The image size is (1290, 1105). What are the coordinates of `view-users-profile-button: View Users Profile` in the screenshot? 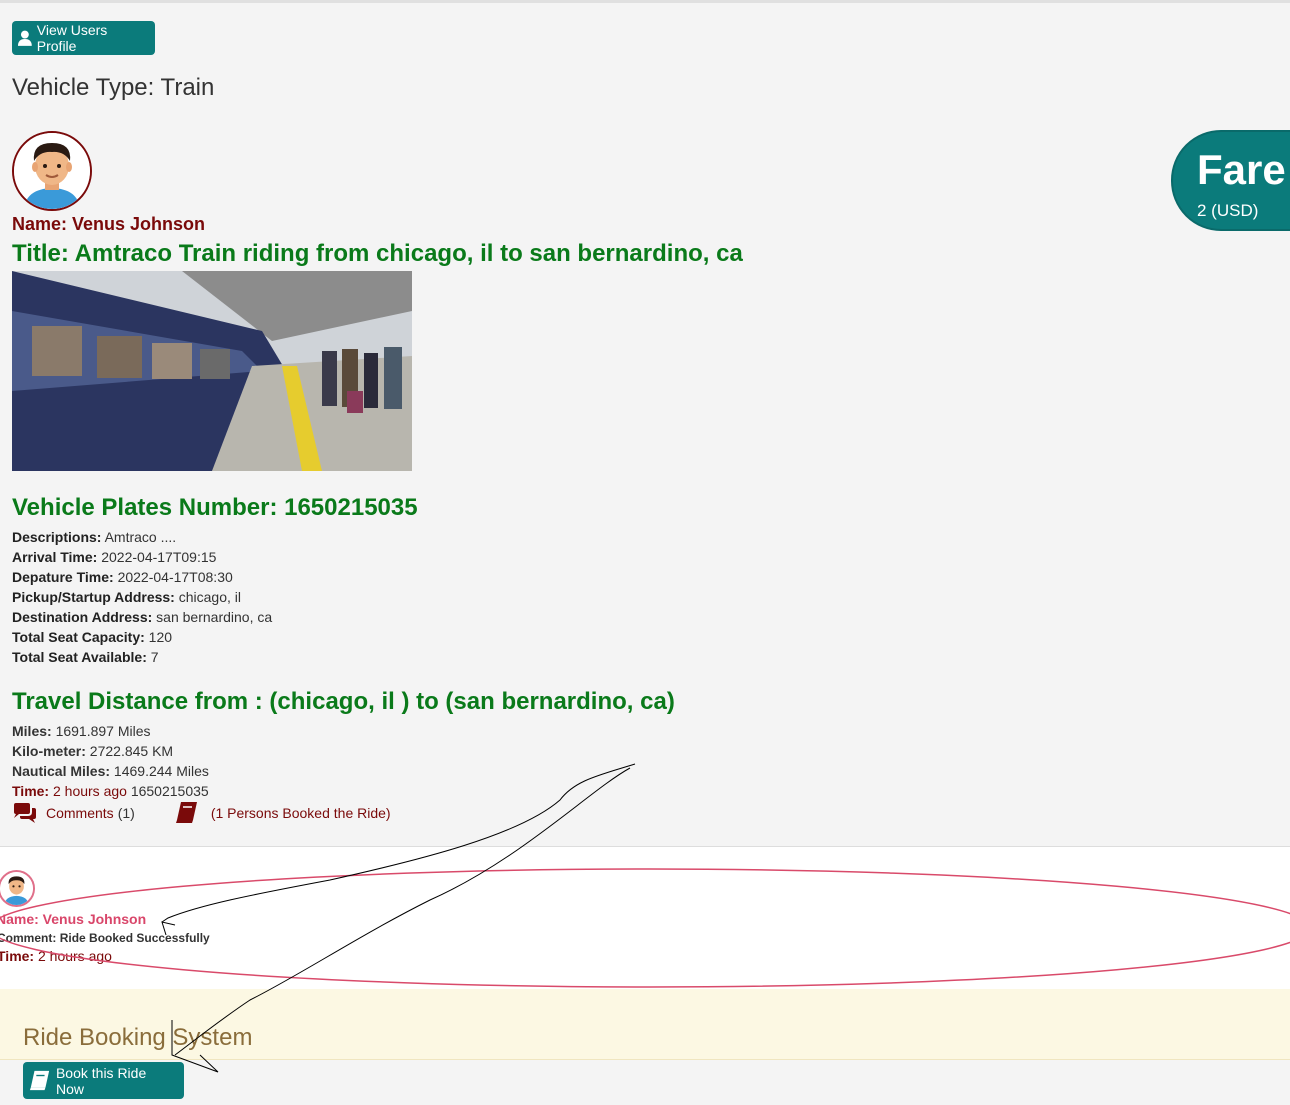 It's located at (83, 38).